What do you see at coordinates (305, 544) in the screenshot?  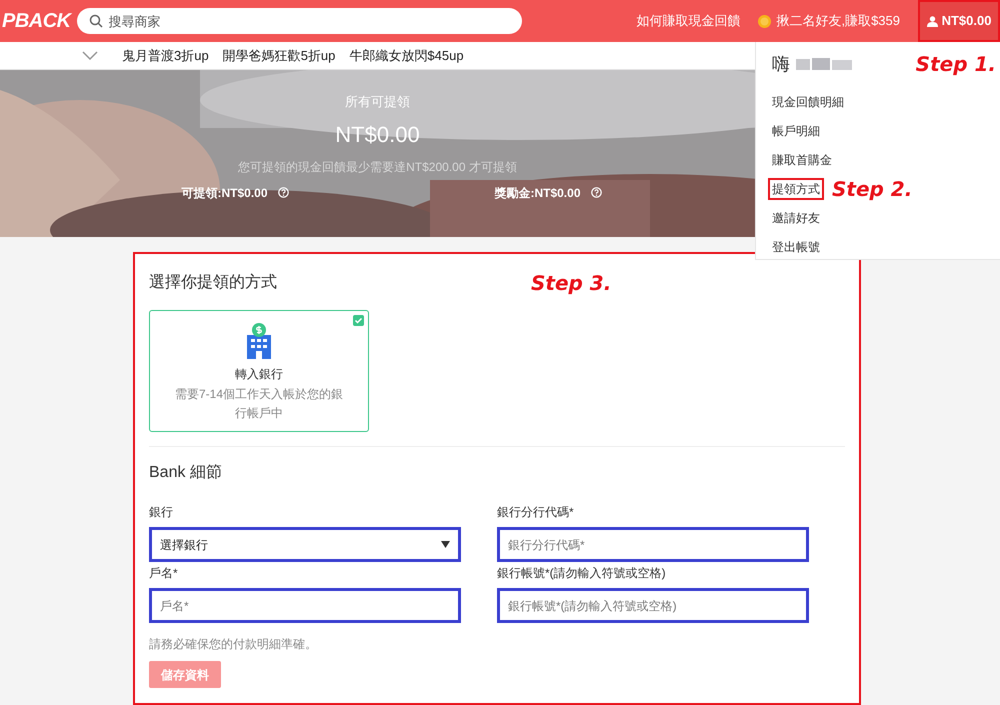 I see `bank-select: 選擇銀行` at bounding box center [305, 544].